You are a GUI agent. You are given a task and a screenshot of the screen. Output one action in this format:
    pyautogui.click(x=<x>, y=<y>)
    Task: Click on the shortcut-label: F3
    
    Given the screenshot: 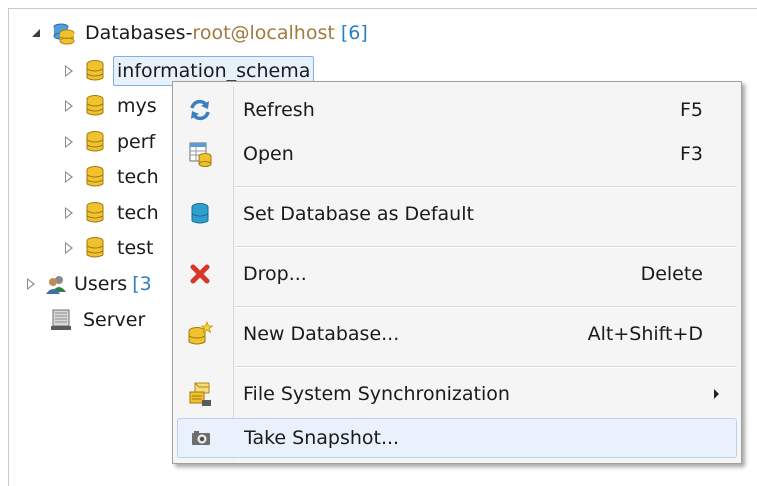 What is the action you would take?
    pyautogui.click(x=691, y=154)
    